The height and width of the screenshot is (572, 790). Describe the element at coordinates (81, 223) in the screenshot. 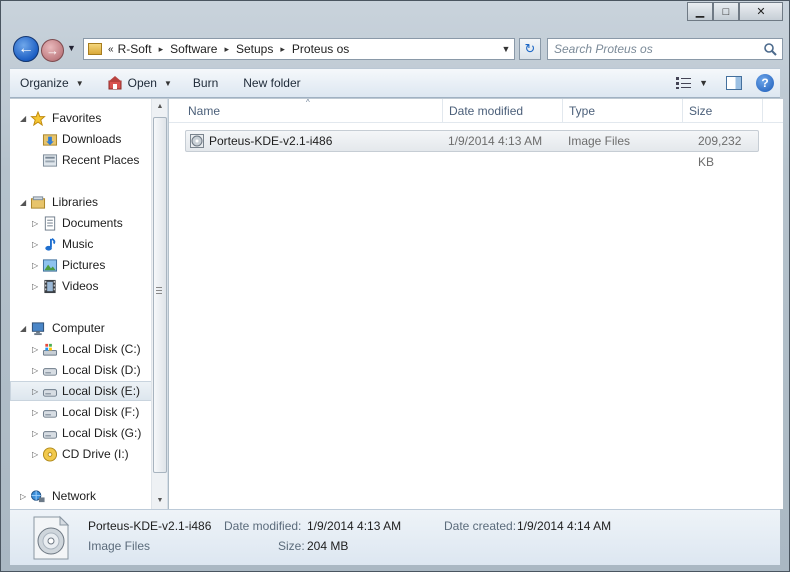

I see `sidebar-item-documents: ▷ Documents` at that location.